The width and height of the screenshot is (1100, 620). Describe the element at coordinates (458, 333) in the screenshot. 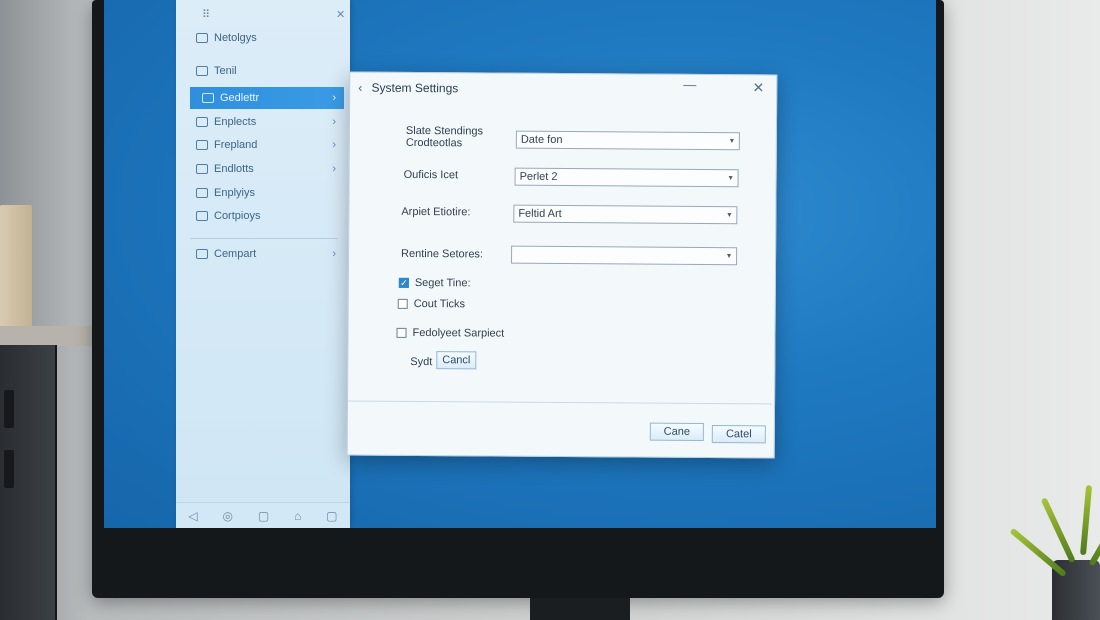

I see `checkbox-label: Fedolyeet Sarpiect` at that location.